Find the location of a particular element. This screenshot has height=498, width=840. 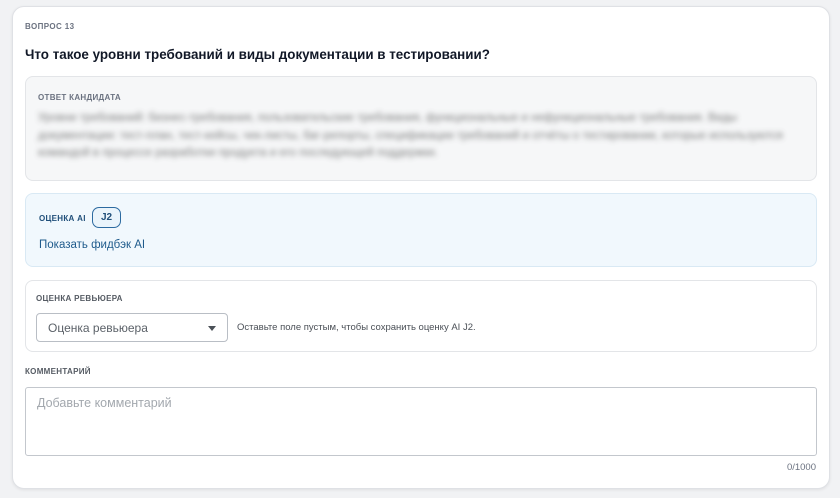

show-ai-feedback-link: Показать фидбэк AI is located at coordinates (92, 245).